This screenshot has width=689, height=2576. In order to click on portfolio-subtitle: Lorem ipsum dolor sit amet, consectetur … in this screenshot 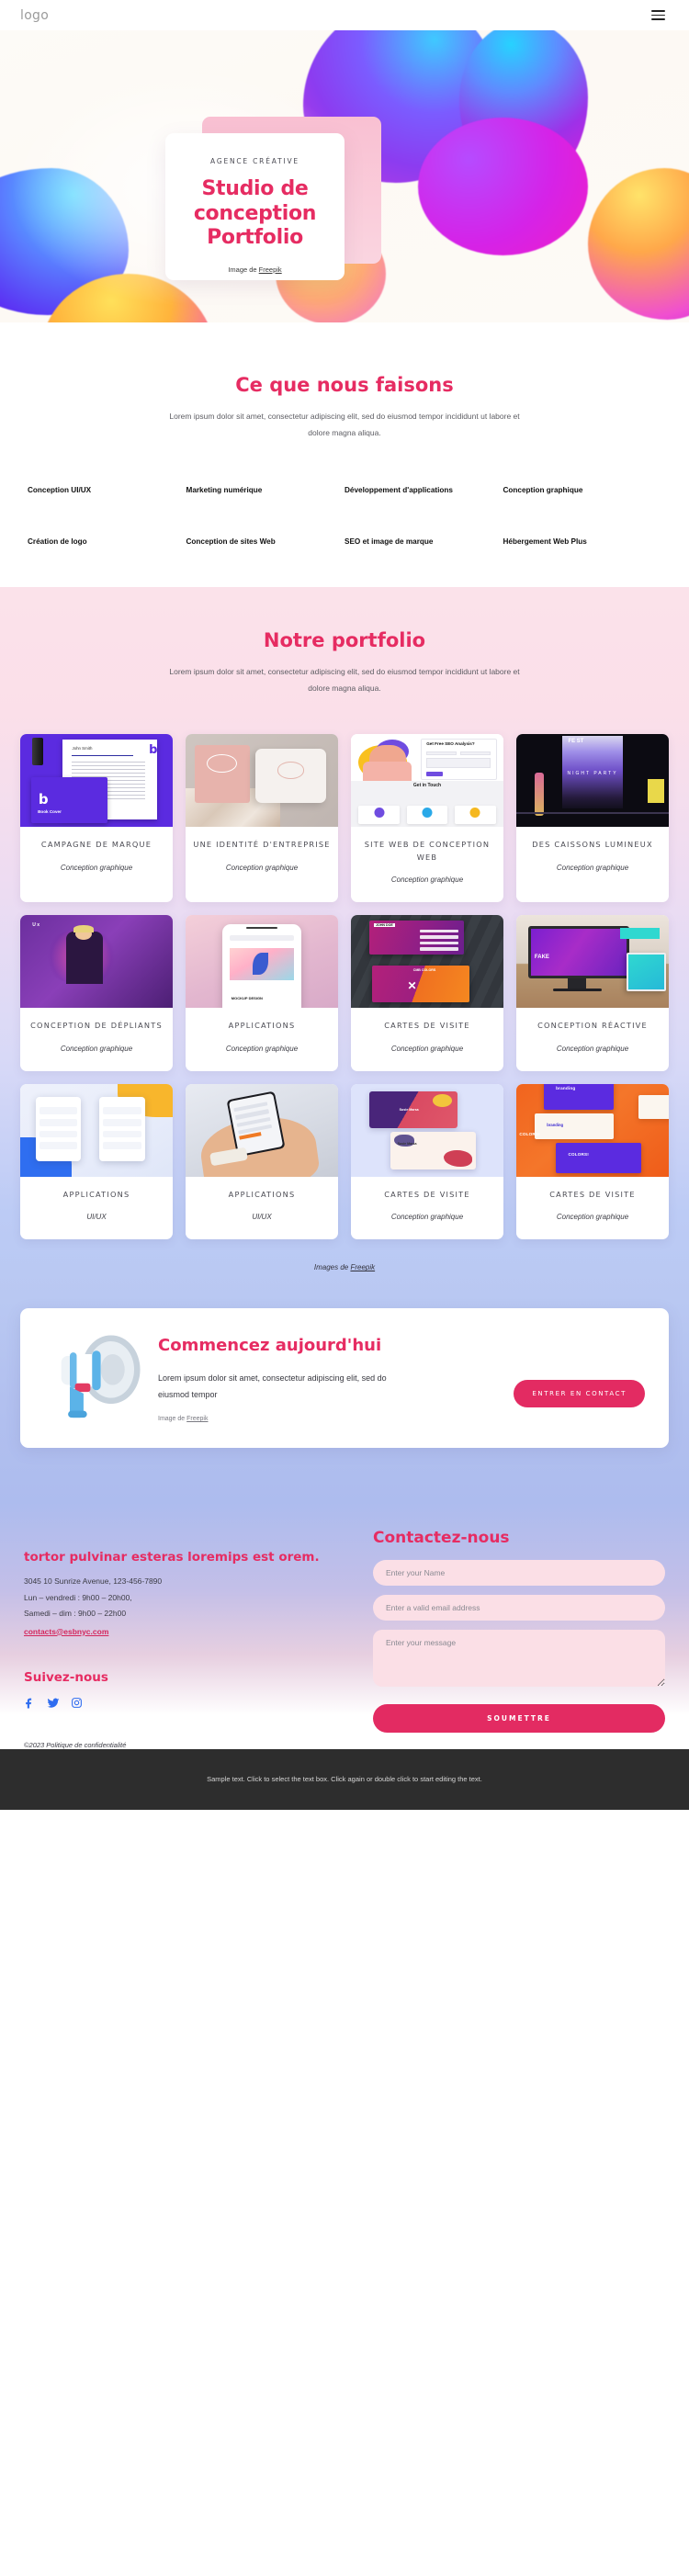, I will do `click(344, 680)`.